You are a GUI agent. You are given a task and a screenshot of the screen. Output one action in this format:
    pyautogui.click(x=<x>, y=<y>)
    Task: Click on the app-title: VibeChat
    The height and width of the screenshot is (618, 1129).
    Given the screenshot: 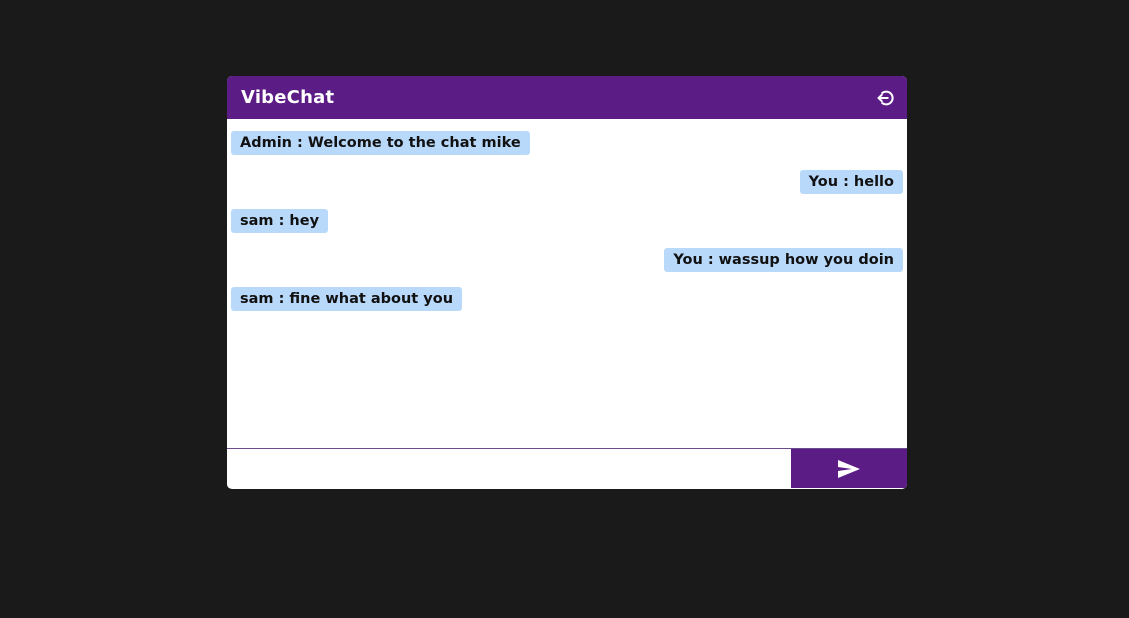 What is the action you would take?
    pyautogui.click(x=288, y=97)
    